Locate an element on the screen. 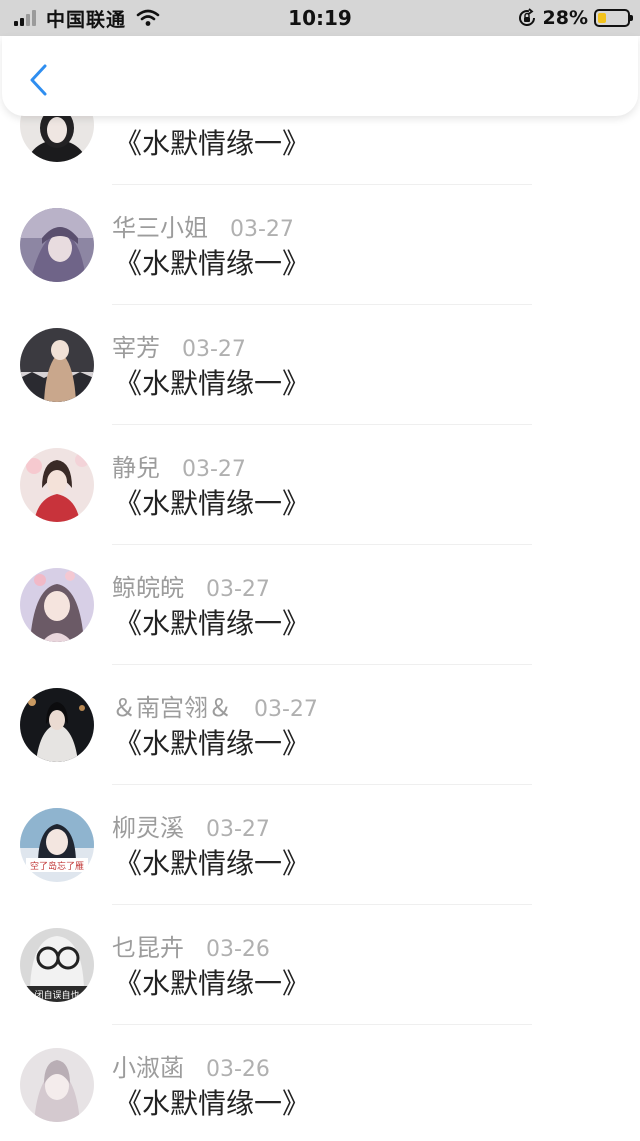 The height and width of the screenshot is (1141, 640). reply-meta: 静兒 03-27 is located at coordinates (179, 465).